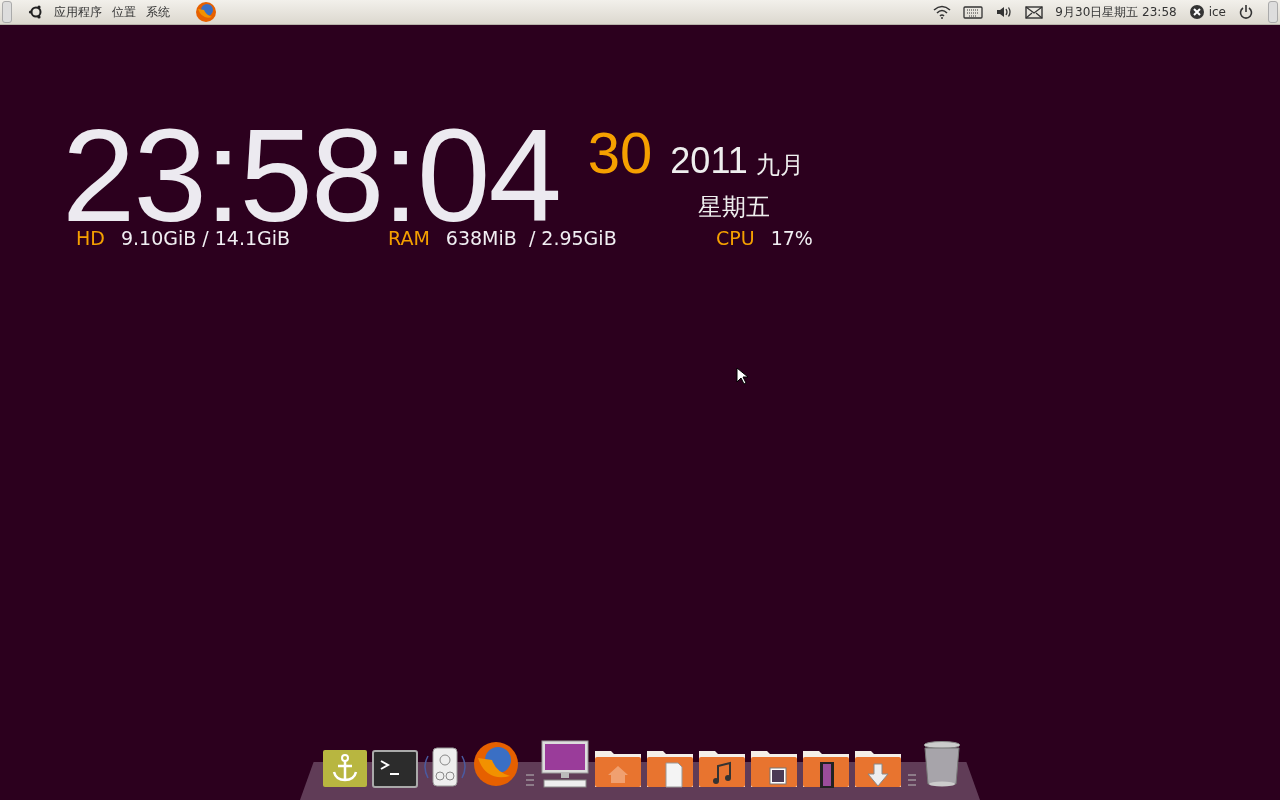 This screenshot has height=800, width=1280. I want to click on panel-clock: 9月30日星期五 23:58, so click(1116, 12).